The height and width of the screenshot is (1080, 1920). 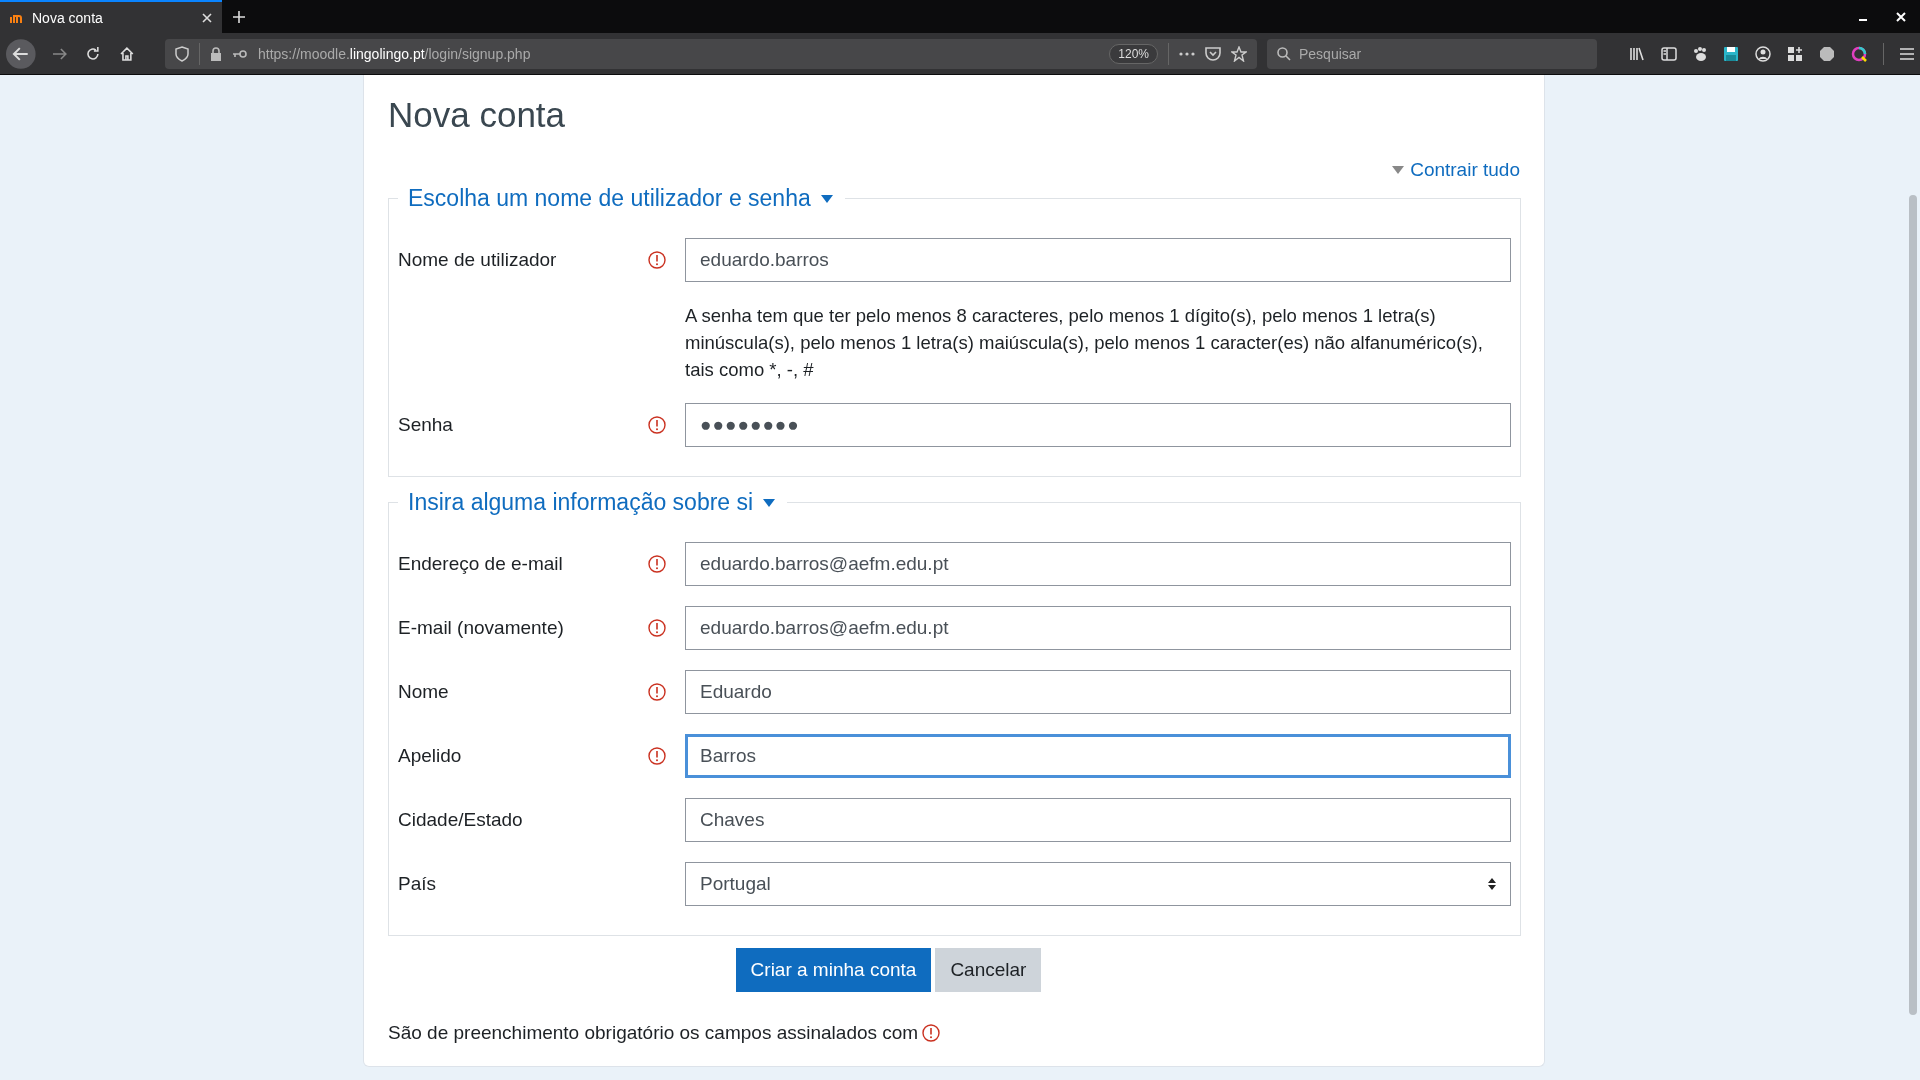 I want to click on zoom-level: 120%, so click(x=1133, y=53).